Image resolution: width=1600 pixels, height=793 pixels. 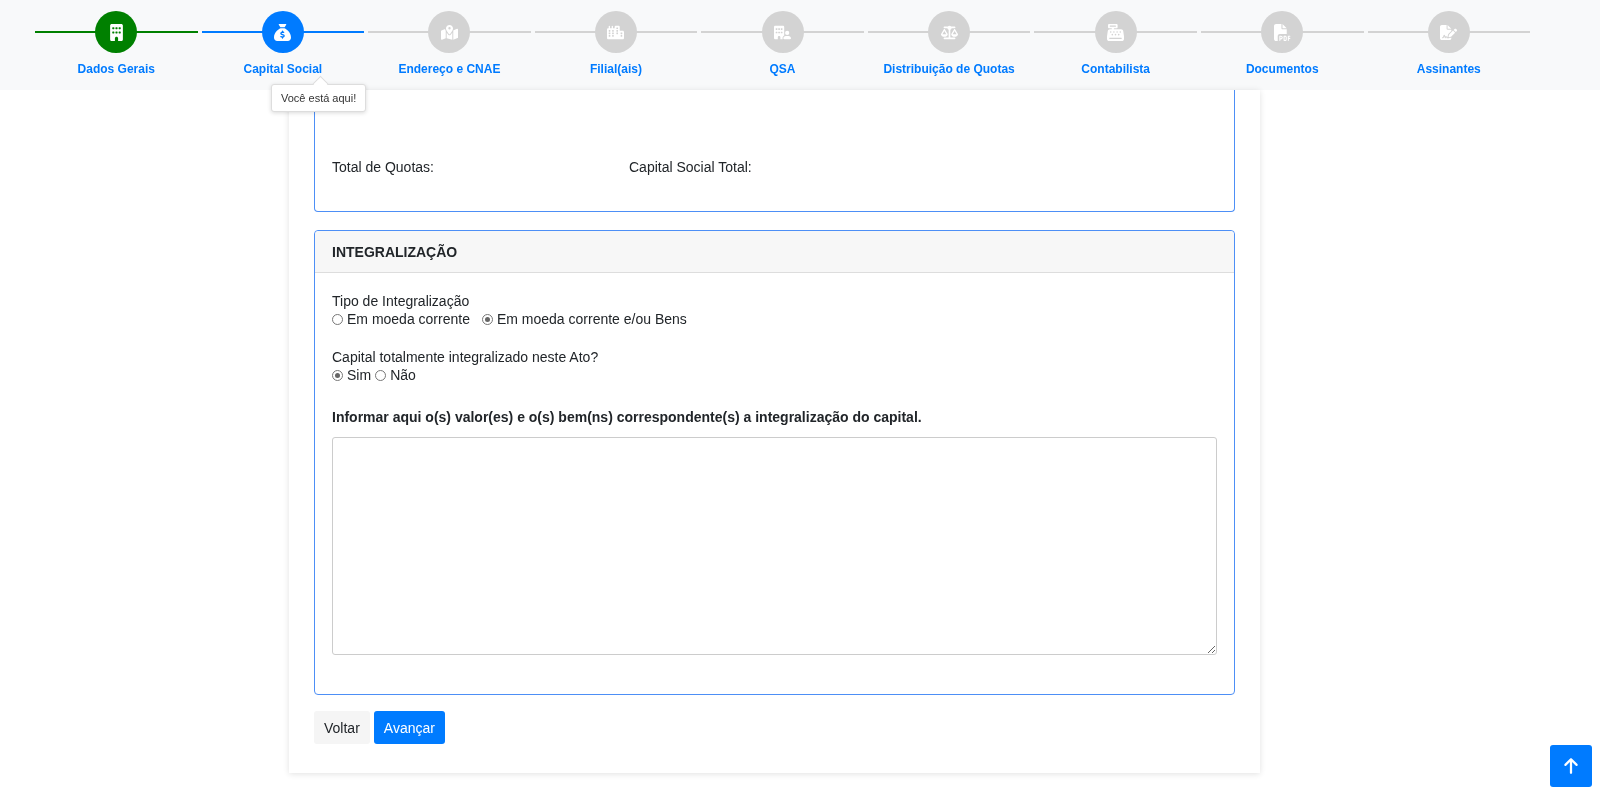 I want to click on step-label: Capital Social, so click(x=283, y=69).